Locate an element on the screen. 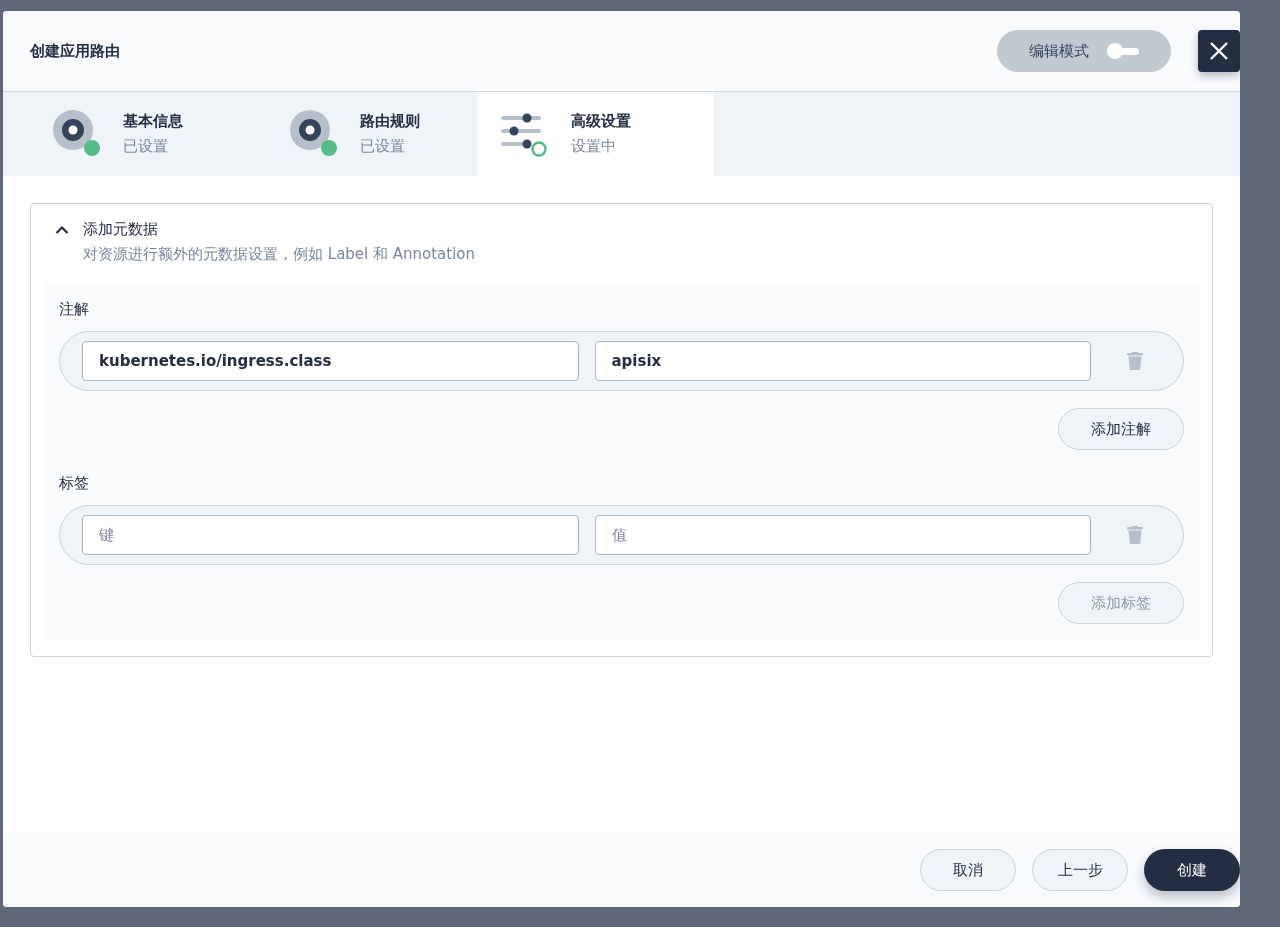 The width and height of the screenshot is (1280, 927). edit-mode-toggle: 编辑模式 is located at coordinates (1084, 51).